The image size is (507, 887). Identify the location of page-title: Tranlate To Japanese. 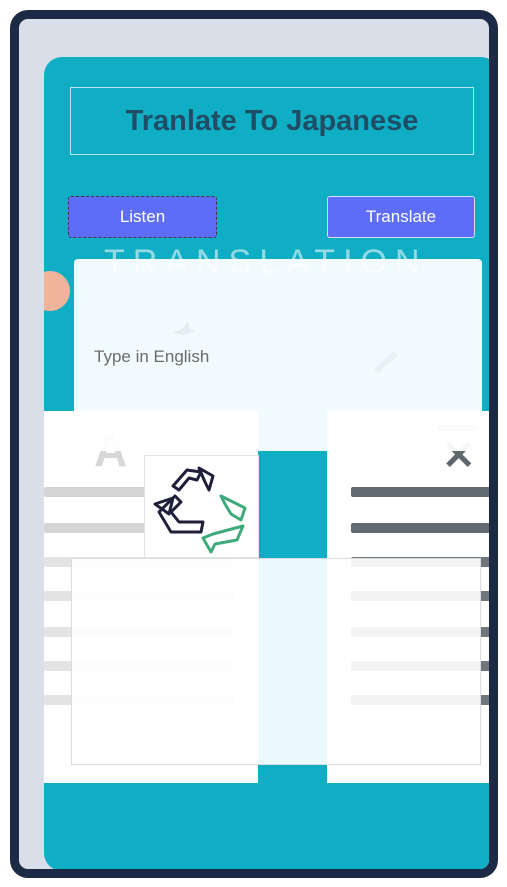
(272, 120).